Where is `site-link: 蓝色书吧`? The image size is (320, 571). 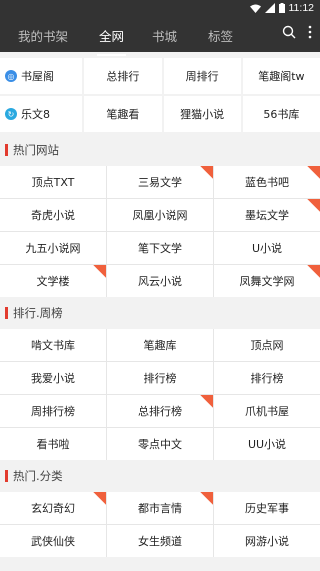 site-link: 蓝色书吧 is located at coordinates (267, 182).